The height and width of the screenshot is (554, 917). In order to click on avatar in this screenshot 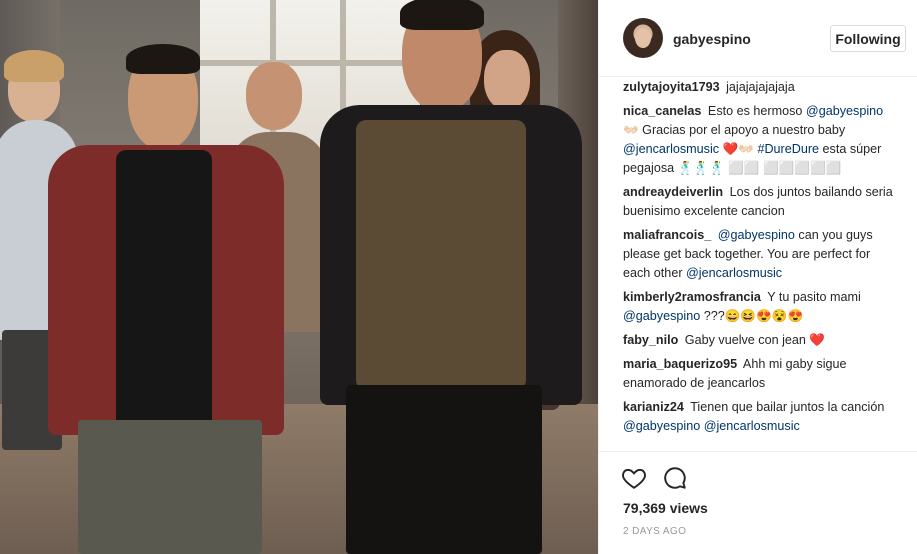, I will do `click(643, 38)`.